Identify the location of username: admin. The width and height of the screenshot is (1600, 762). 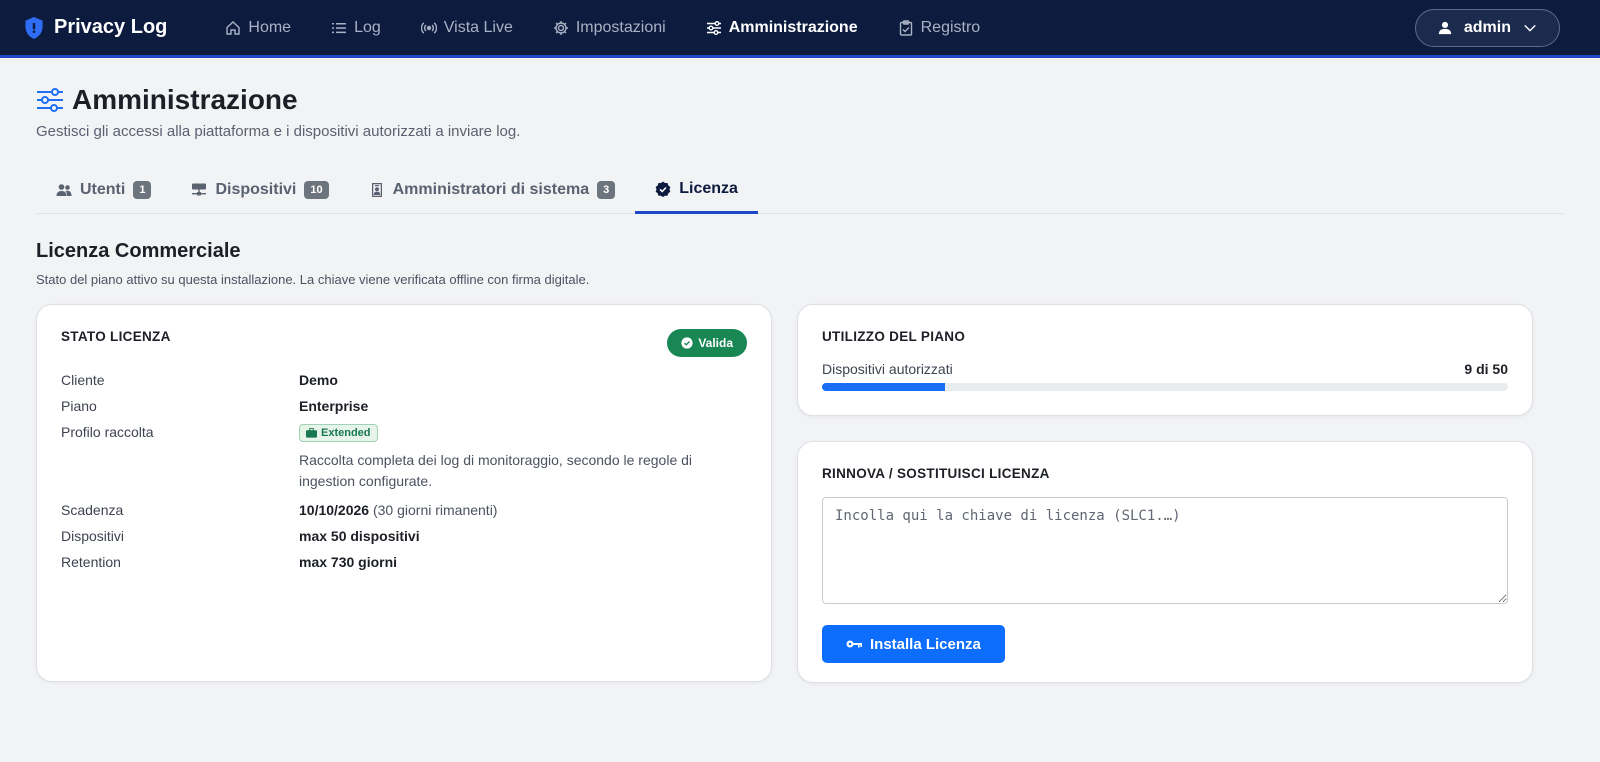
(1487, 27).